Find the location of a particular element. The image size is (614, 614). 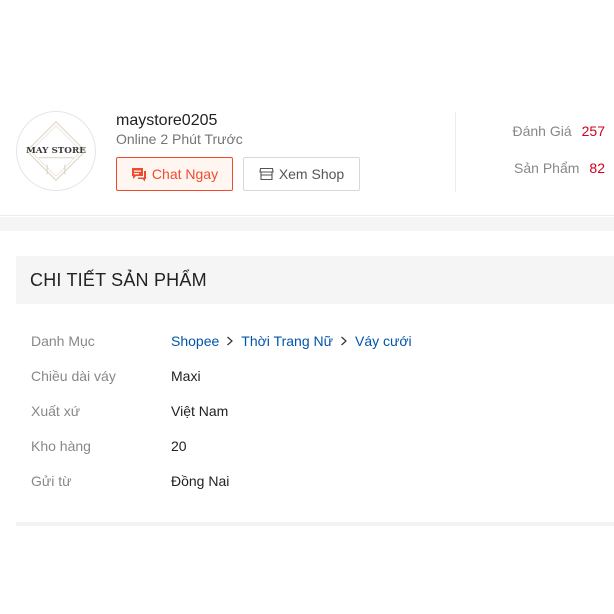

chat-now-button: Chat Ngay is located at coordinates (174, 174).